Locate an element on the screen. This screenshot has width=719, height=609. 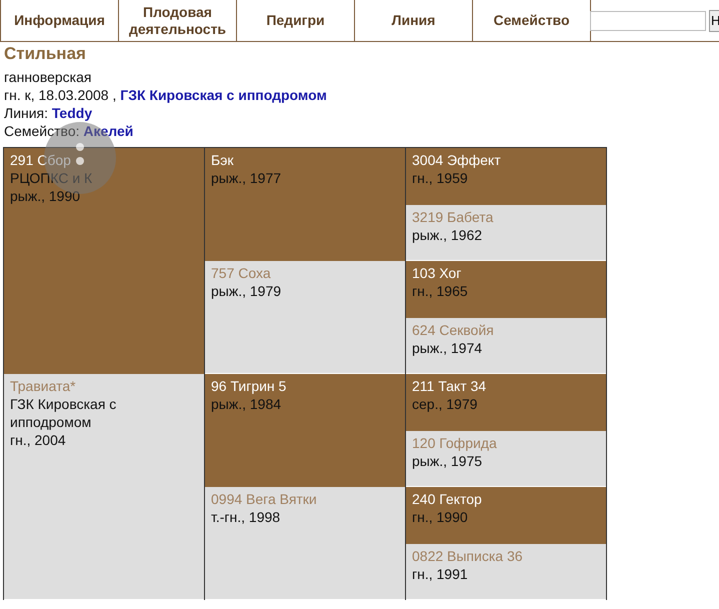
horse-name: 240 Гектор is located at coordinates (447, 499).